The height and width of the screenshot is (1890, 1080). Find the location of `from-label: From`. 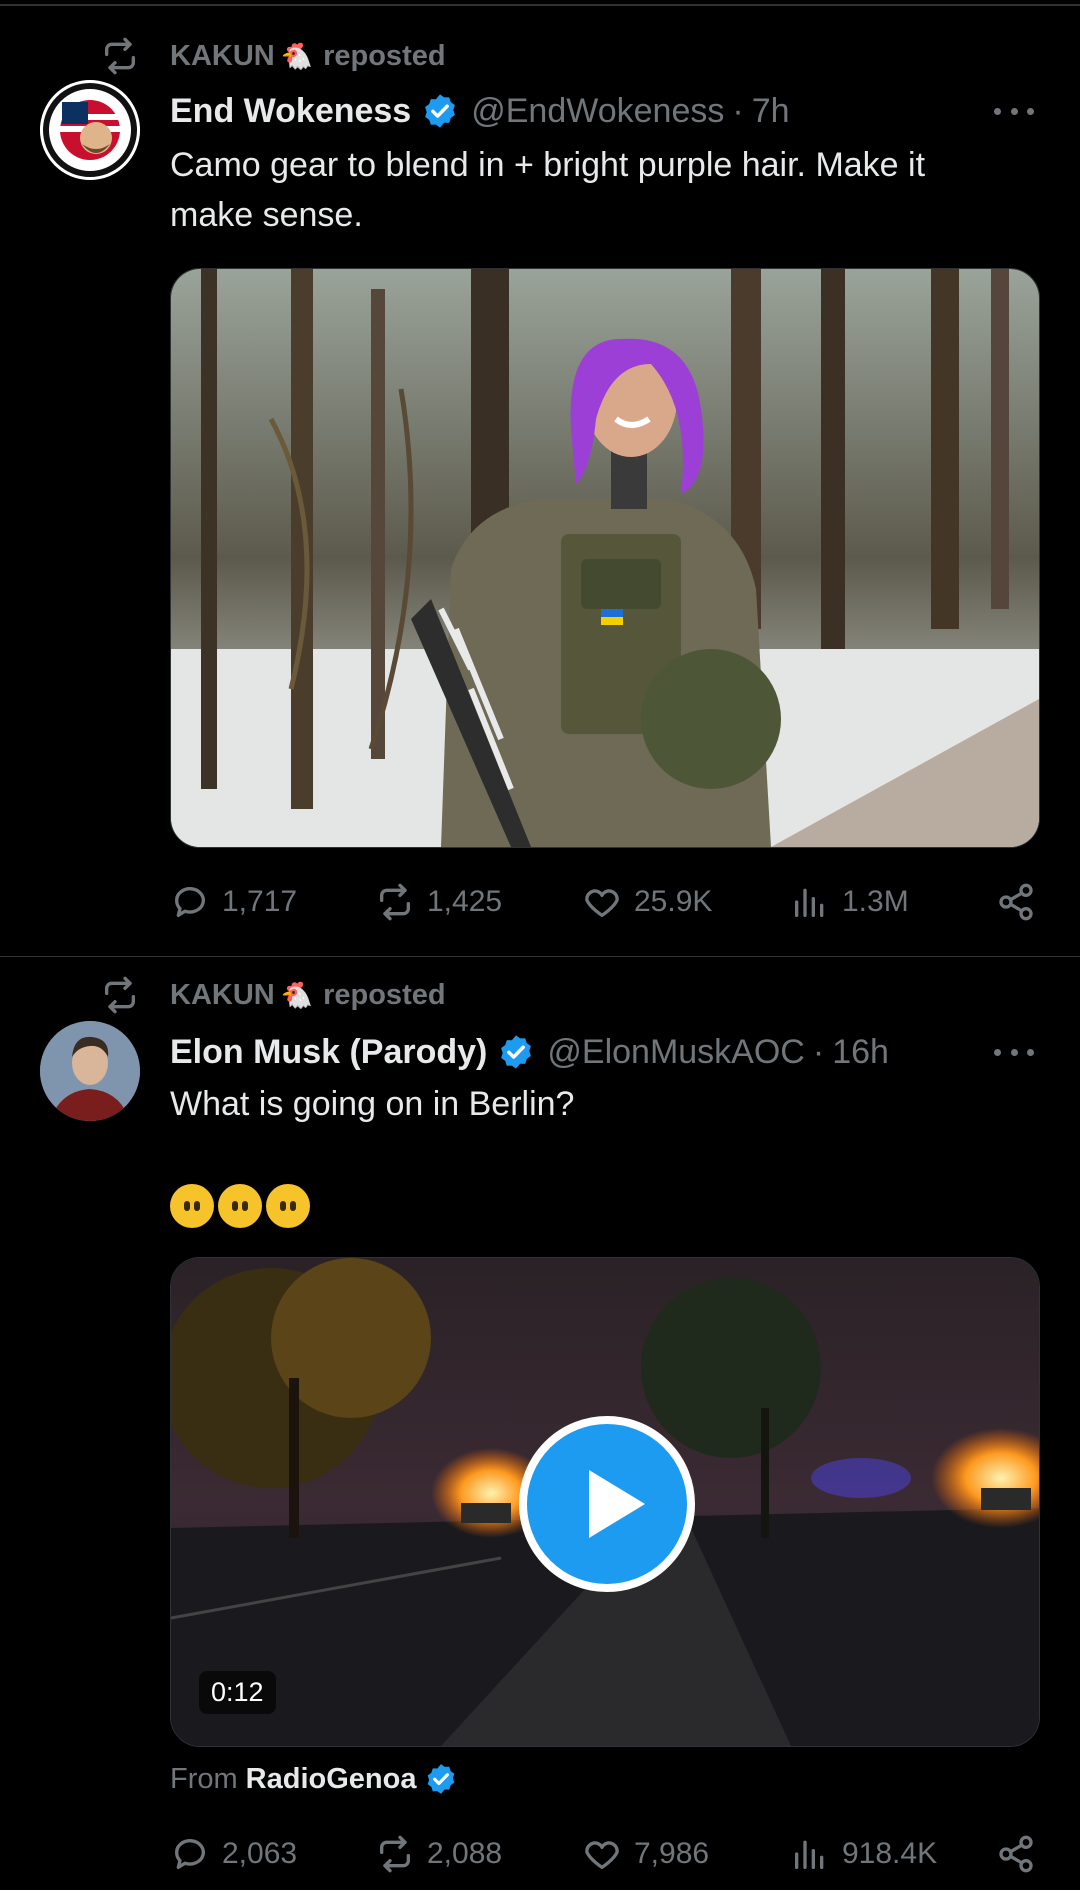

from-label: From is located at coordinates (204, 1778).